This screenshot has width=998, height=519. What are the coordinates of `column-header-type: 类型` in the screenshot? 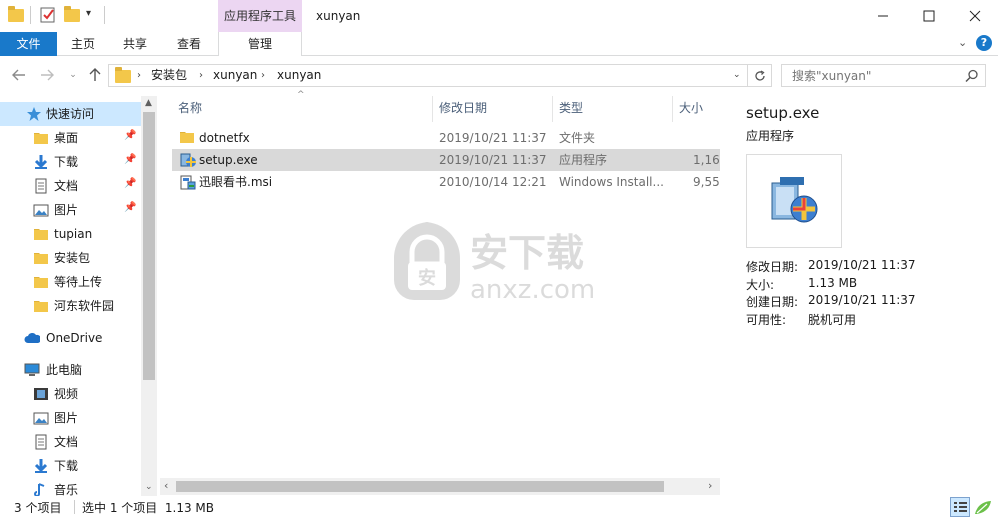 It's located at (571, 108).